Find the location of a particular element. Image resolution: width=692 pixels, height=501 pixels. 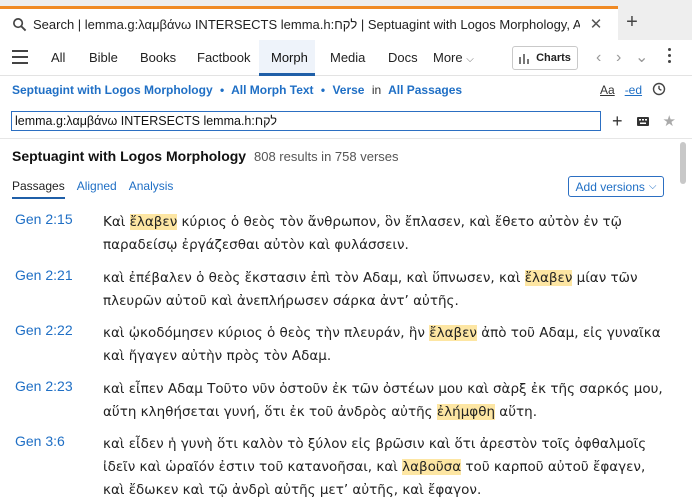

in-label: in is located at coordinates (376, 90).